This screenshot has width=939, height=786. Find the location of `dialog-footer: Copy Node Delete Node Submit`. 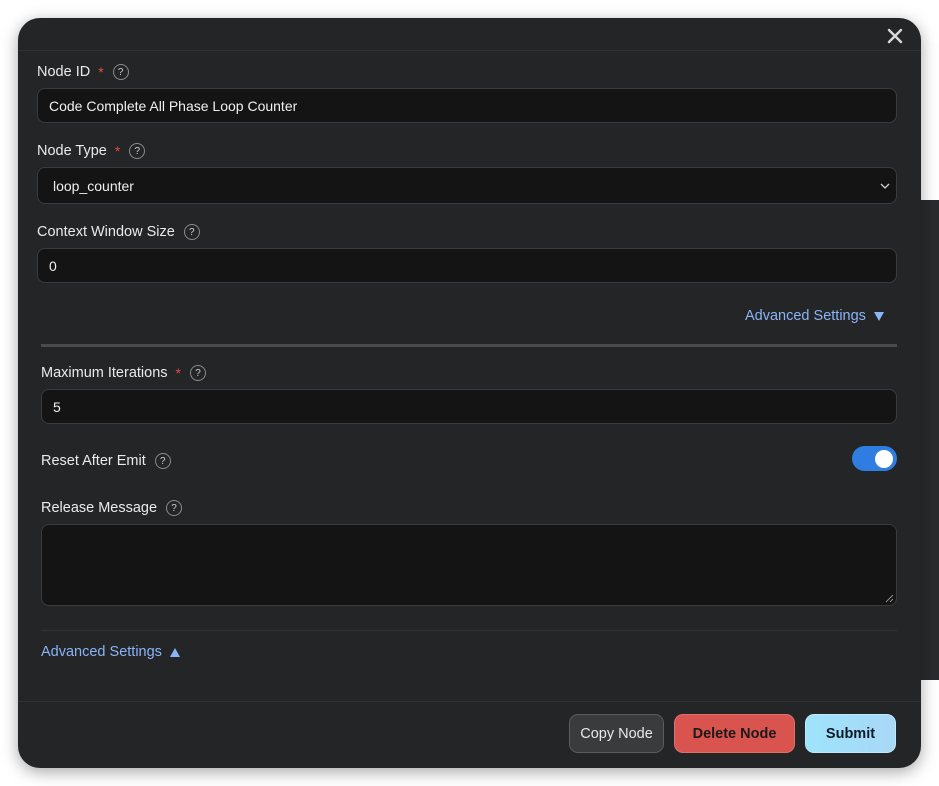

dialog-footer: Copy Node Delete Node Submit is located at coordinates (469, 734).